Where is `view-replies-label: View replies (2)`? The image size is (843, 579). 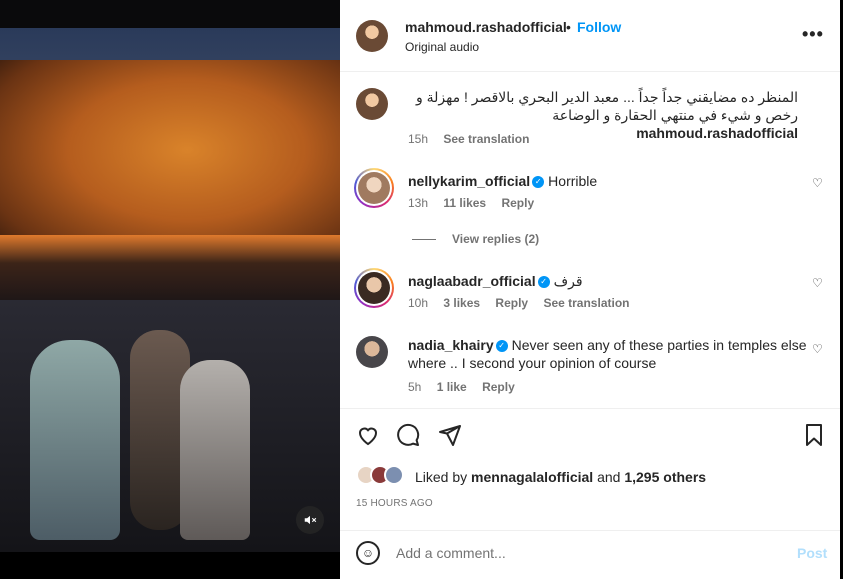 view-replies-label: View replies (2) is located at coordinates (496, 239).